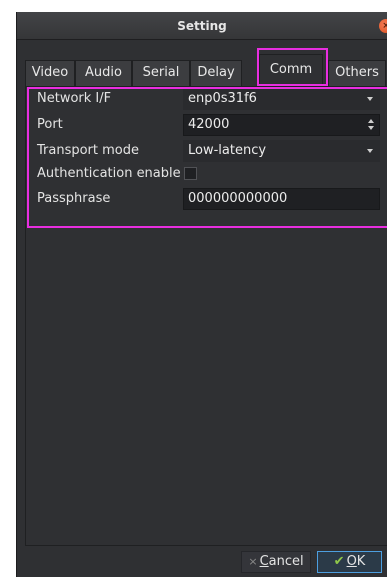  I want to click on transport-mode-value: Low-latency, so click(227, 150).